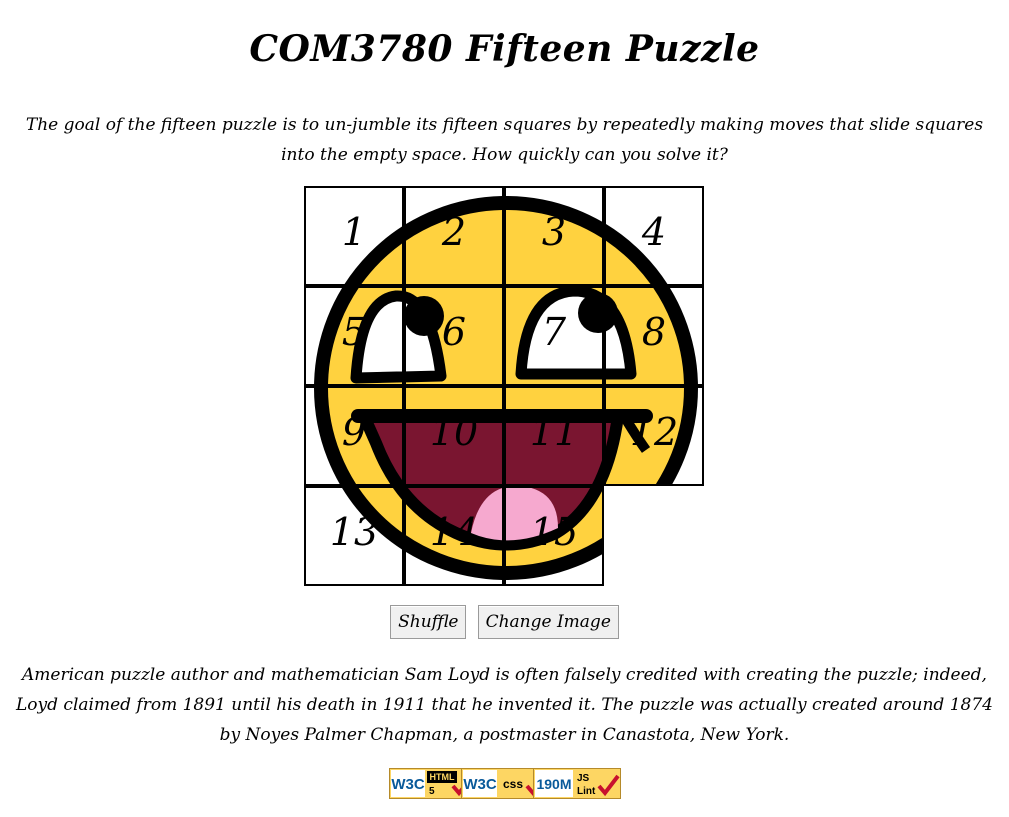 The image size is (1009, 817). What do you see at coordinates (454, 532) in the screenshot?
I see `tile-number: 14` at bounding box center [454, 532].